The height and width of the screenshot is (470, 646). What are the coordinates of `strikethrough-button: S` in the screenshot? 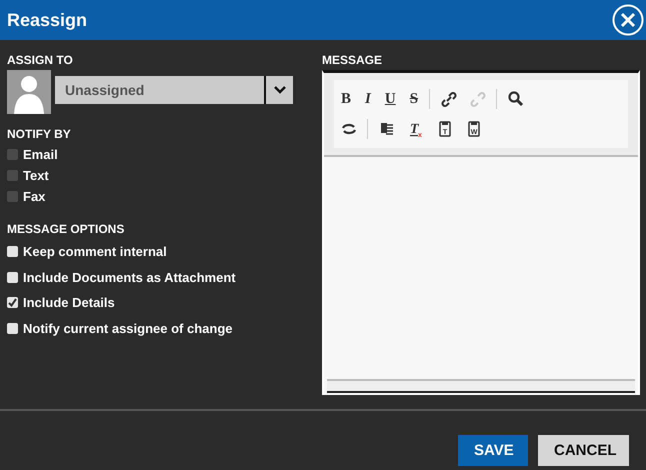 It's located at (414, 99).